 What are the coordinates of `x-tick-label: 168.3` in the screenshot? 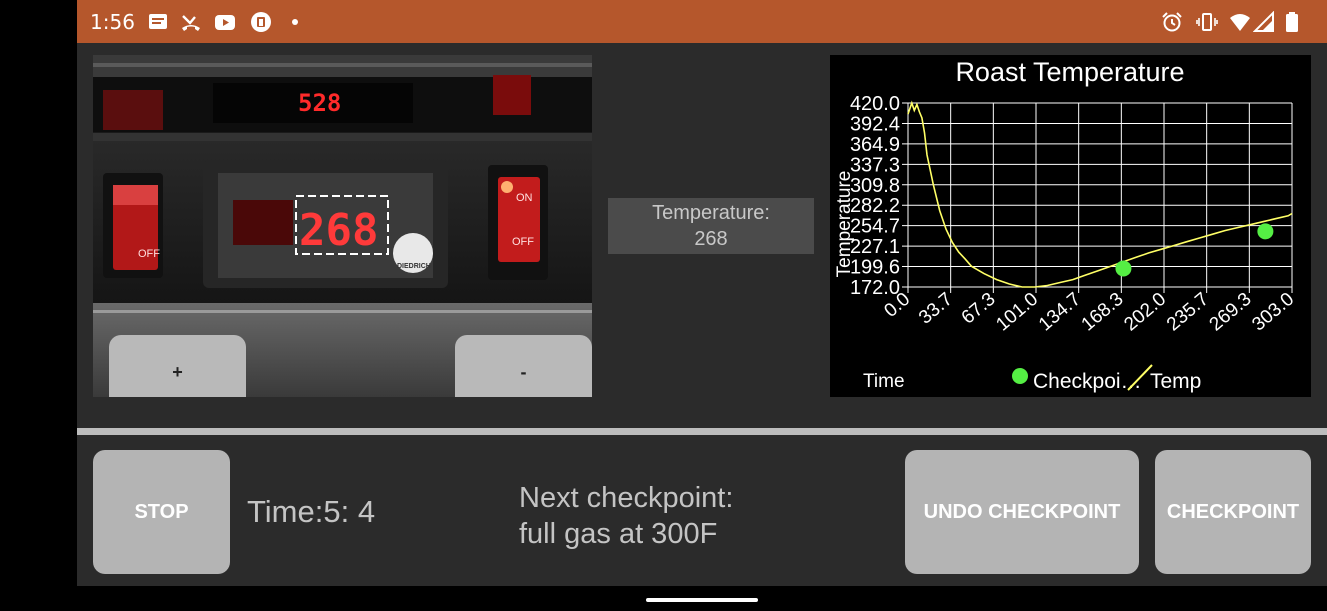 It's located at (1103, 312).